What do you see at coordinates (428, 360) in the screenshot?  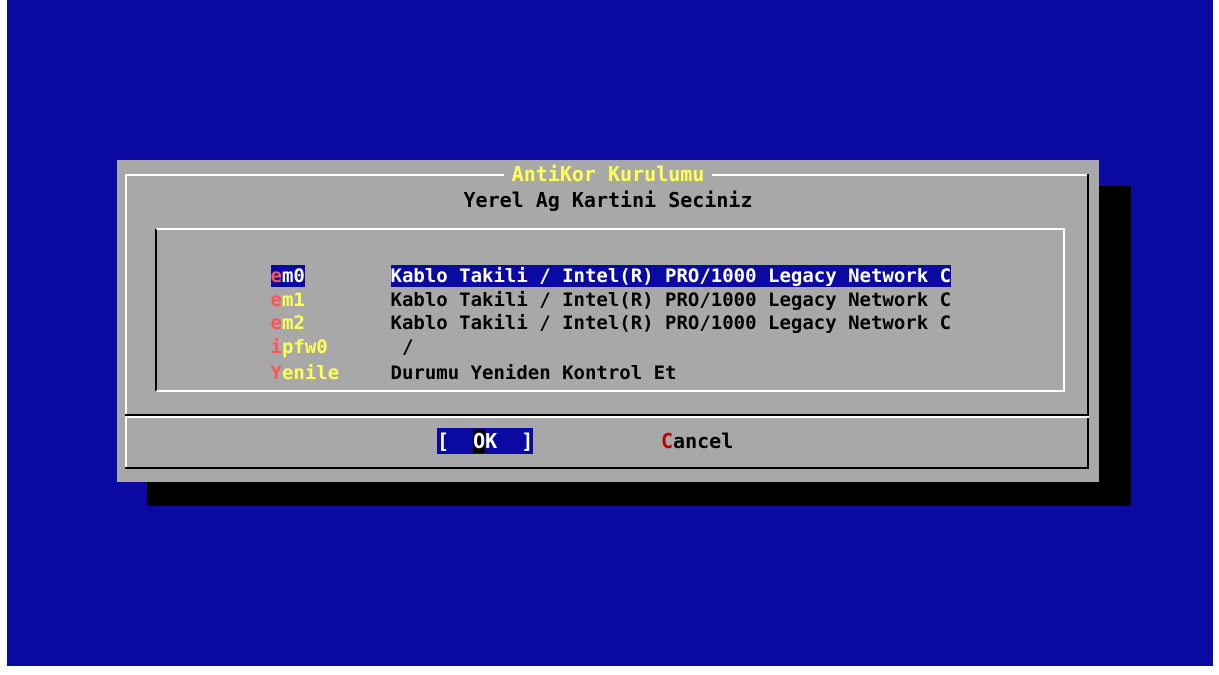 I see `list-item-yenile: Yenile Durumu Yeniden Kontrol Et` at bounding box center [428, 360].